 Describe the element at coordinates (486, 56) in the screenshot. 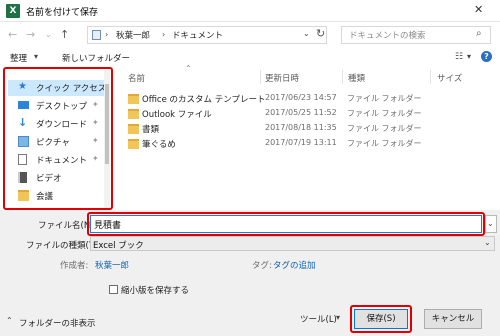

I see `help-icon: ?` at that location.